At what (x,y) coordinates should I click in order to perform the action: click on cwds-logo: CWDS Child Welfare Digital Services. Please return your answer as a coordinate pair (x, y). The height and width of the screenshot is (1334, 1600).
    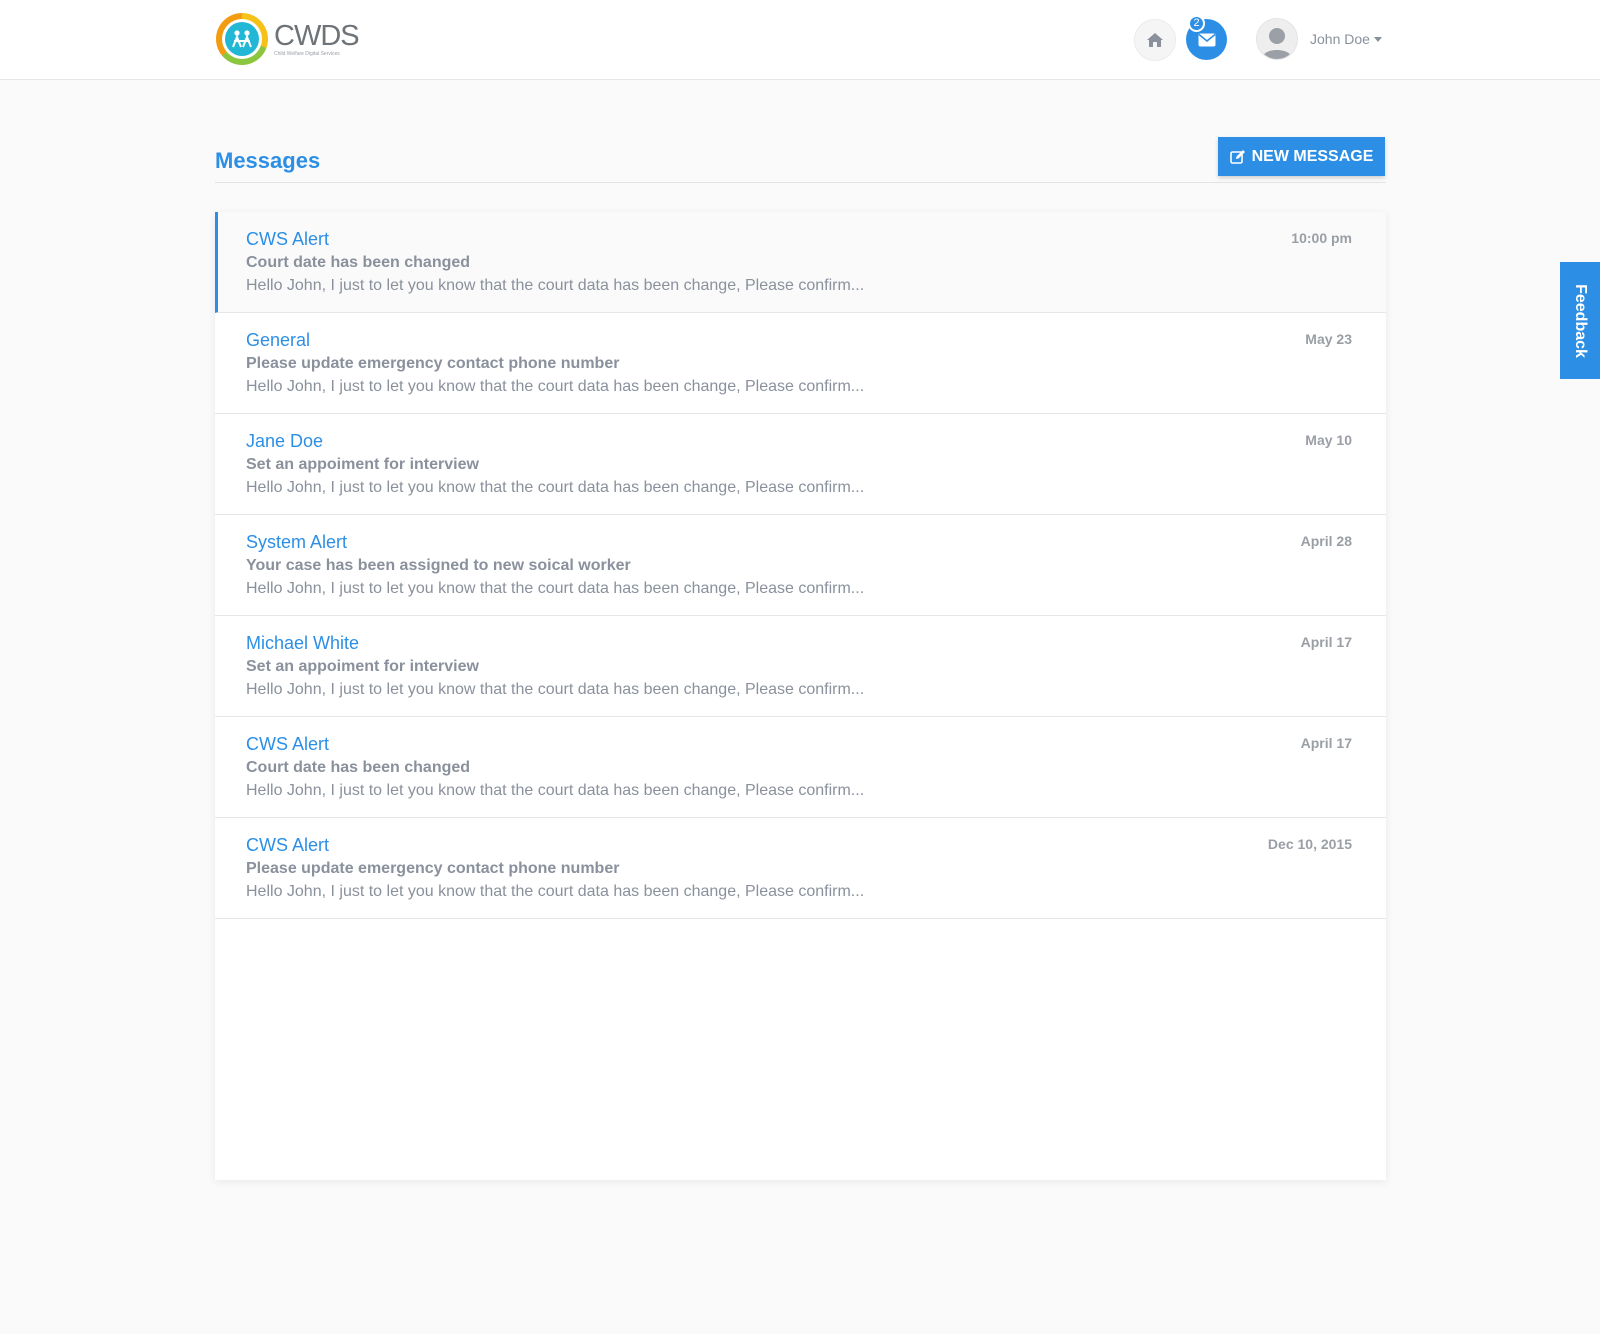
    Looking at the image, I should click on (288, 39).